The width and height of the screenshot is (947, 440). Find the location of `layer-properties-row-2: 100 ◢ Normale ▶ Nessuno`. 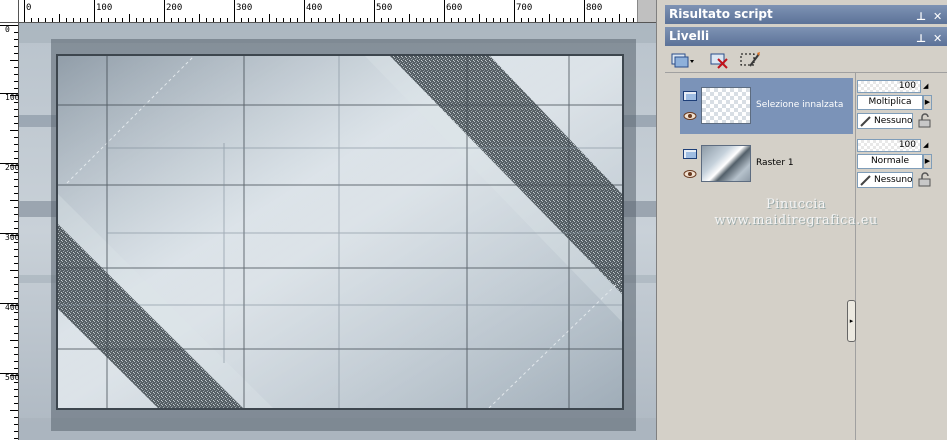

layer-properties-row-2: 100 ◢ Normale ▶ Nessuno is located at coordinates (897, 160).